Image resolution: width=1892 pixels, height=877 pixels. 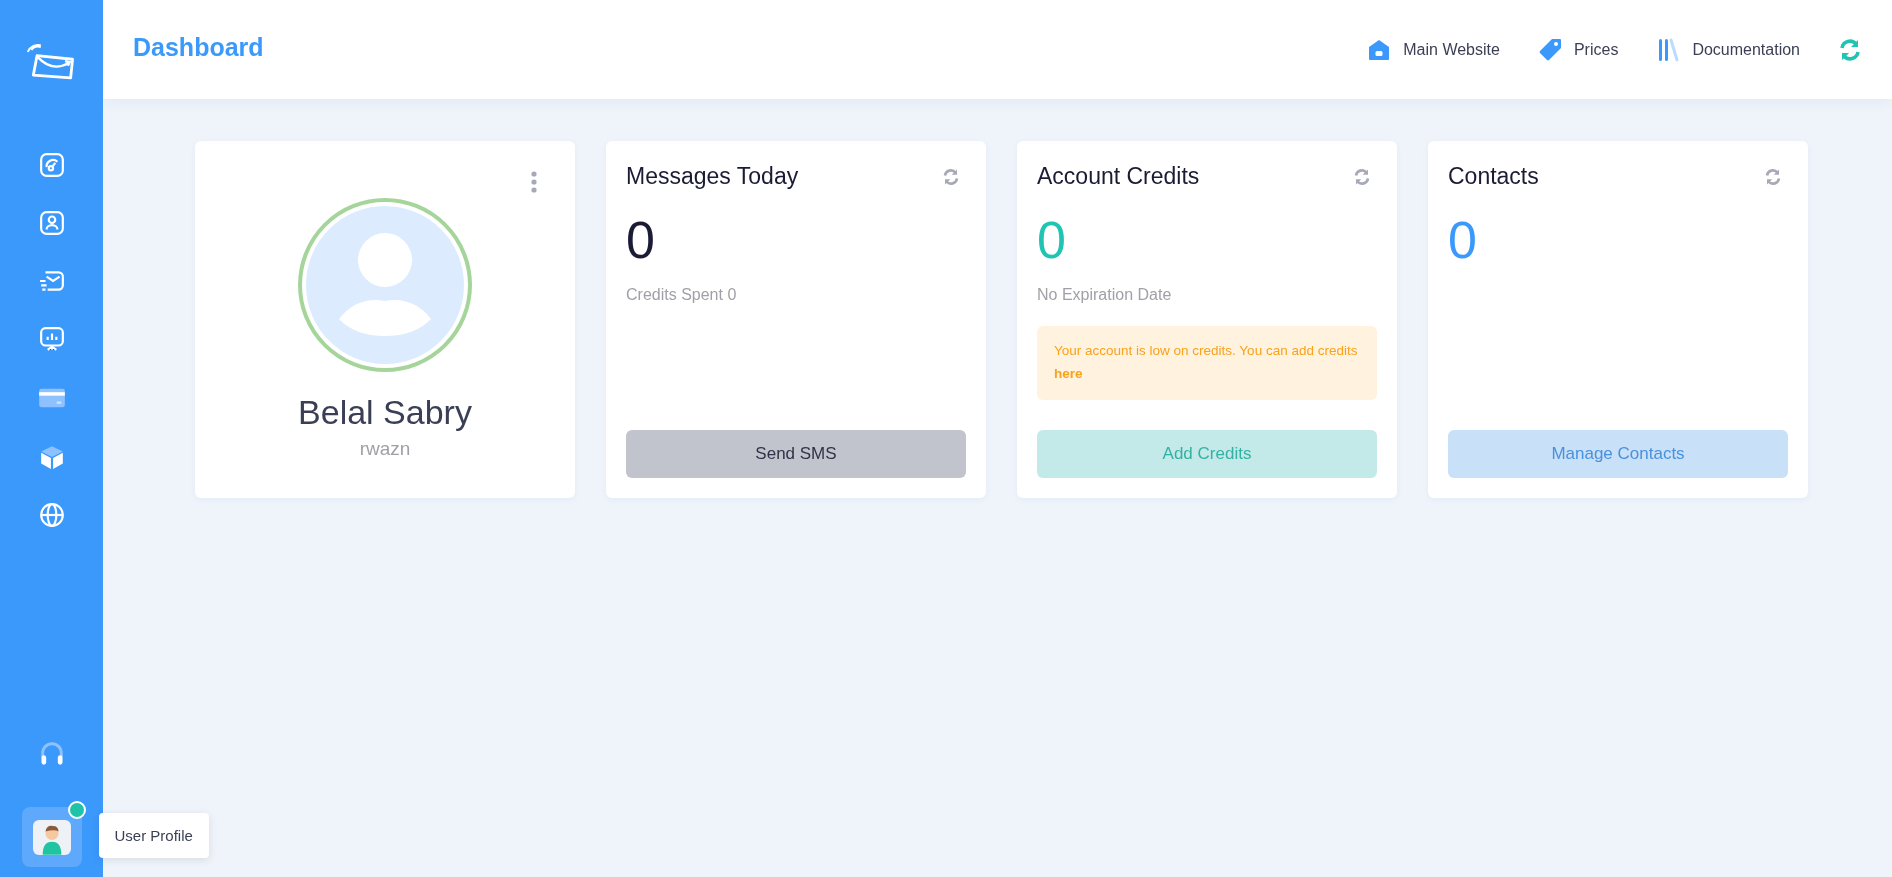 What do you see at coordinates (796, 454) in the screenshot?
I see `card-action-button: Send SMS` at bounding box center [796, 454].